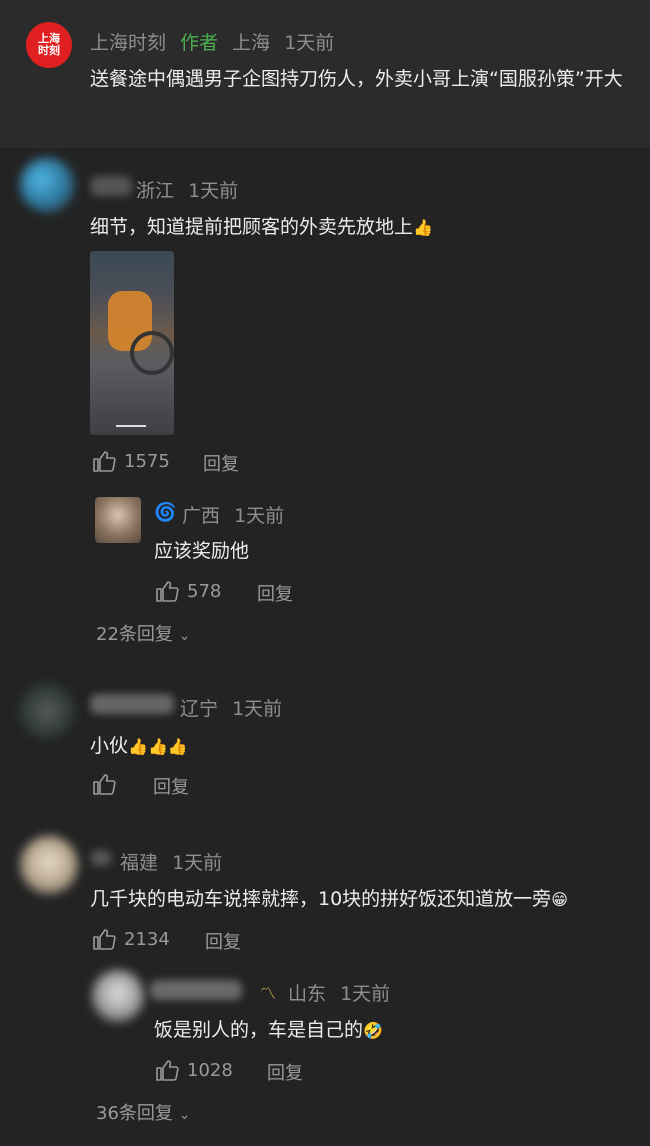  Describe the element at coordinates (165, 512) in the screenshot. I see `spiral-icon: 🌀` at that location.